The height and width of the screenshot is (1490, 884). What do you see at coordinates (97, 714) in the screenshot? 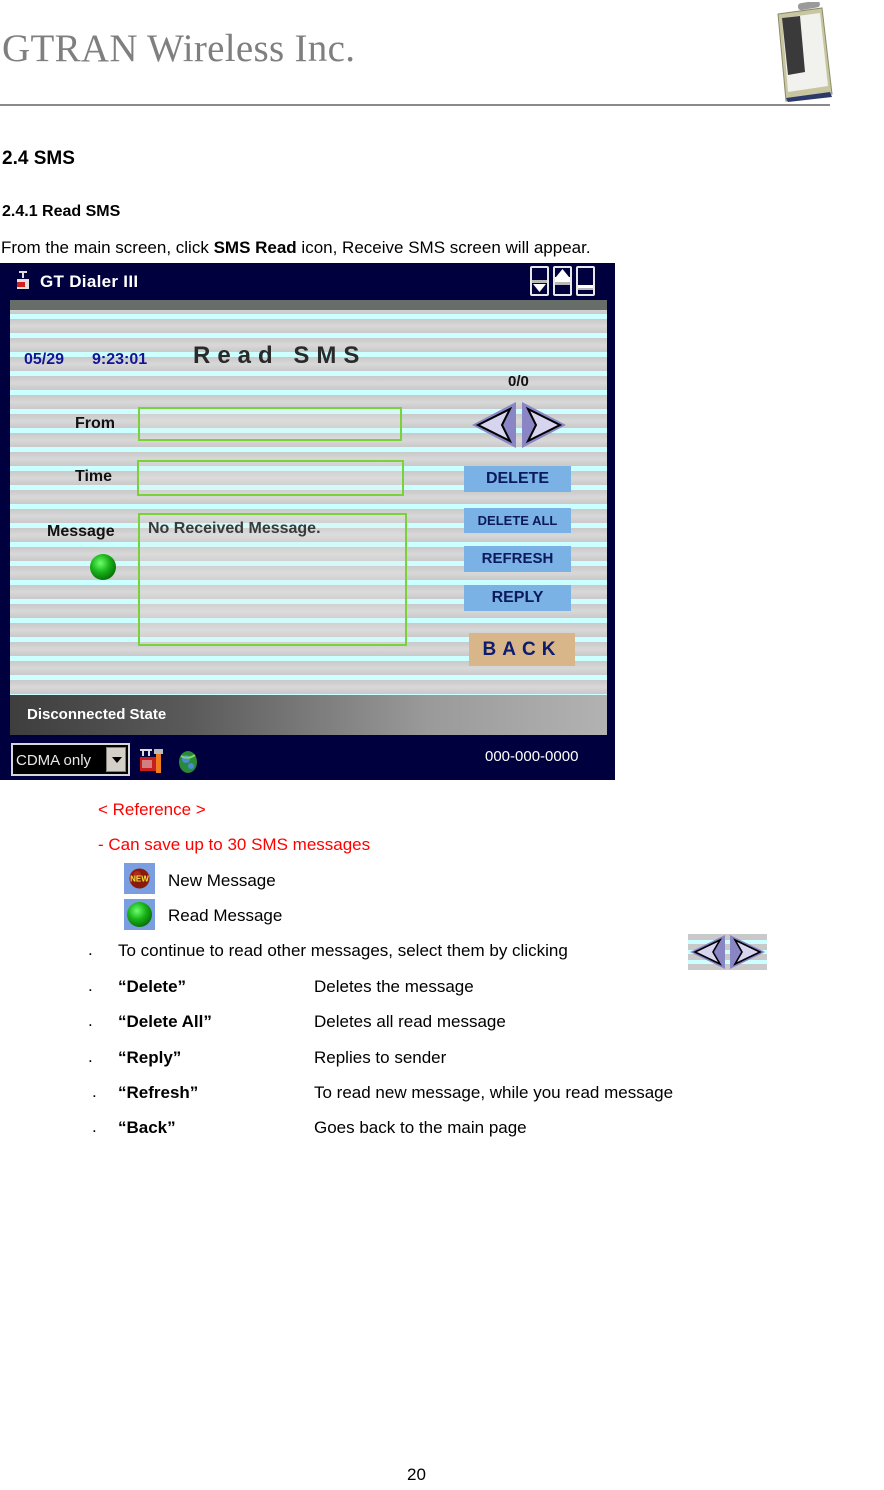
I see `connection-status: Disconnected State` at bounding box center [97, 714].